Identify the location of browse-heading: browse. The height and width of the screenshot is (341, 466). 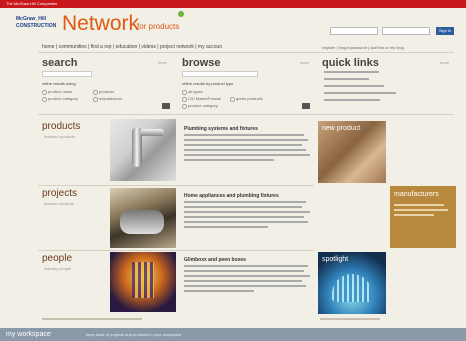
(201, 63).